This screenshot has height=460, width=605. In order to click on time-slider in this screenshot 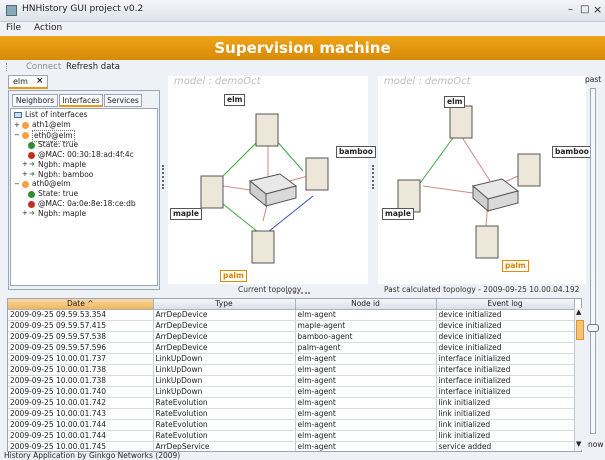, I will do `click(593, 261)`.